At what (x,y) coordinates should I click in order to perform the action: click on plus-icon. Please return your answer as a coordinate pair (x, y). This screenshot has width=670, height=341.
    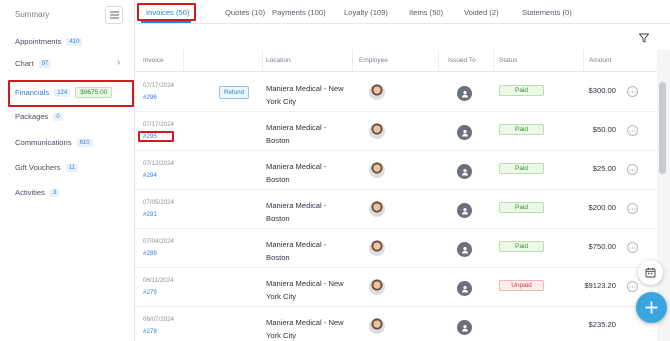
    Looking at the image, I should click on (651, 307).